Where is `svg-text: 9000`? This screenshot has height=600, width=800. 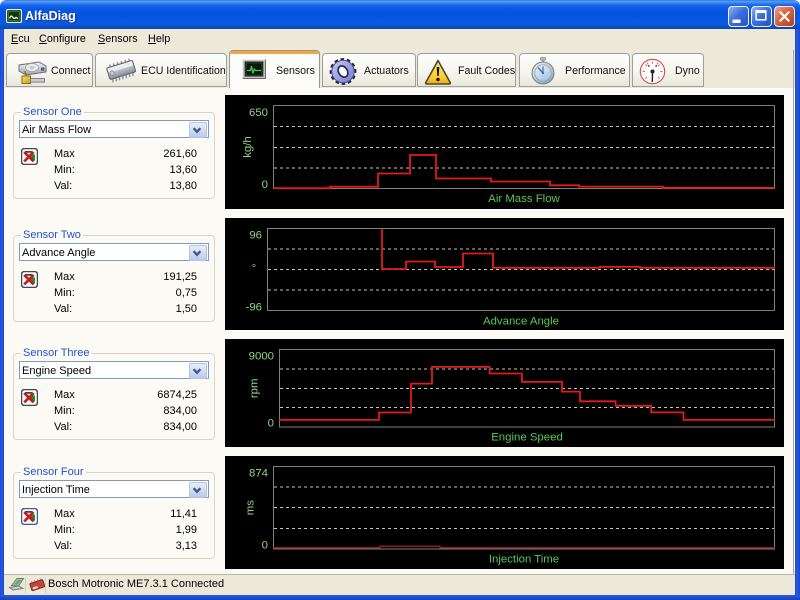
svg-text: 9000 is located at coordinates (261, 357).